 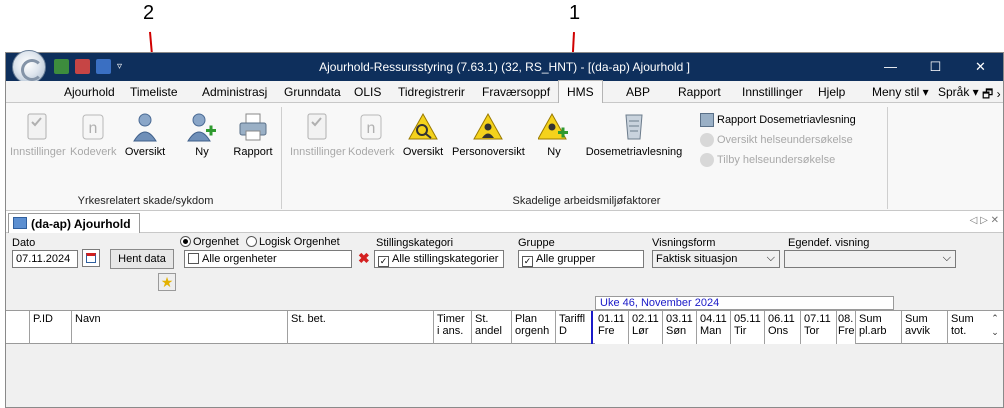 I want to click on g1-rapport-button: Rapport, so click(x=253, y=134).